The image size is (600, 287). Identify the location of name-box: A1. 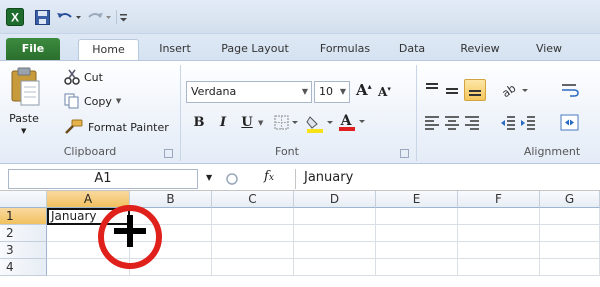
(103, 179).